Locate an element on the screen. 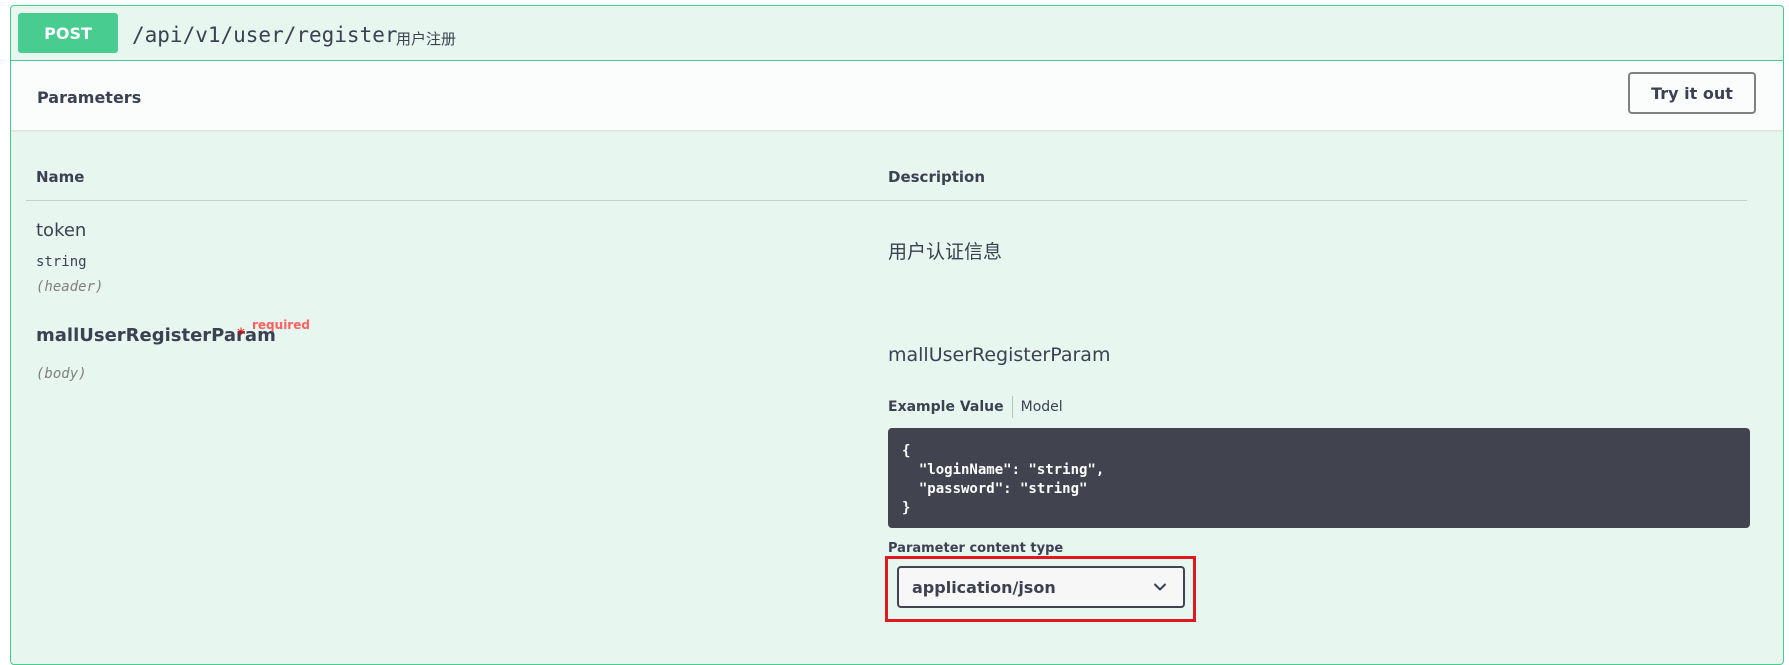 This screenshot has width=1789, height=665. chevron-down-icon is located at coordinates (1160, 588).